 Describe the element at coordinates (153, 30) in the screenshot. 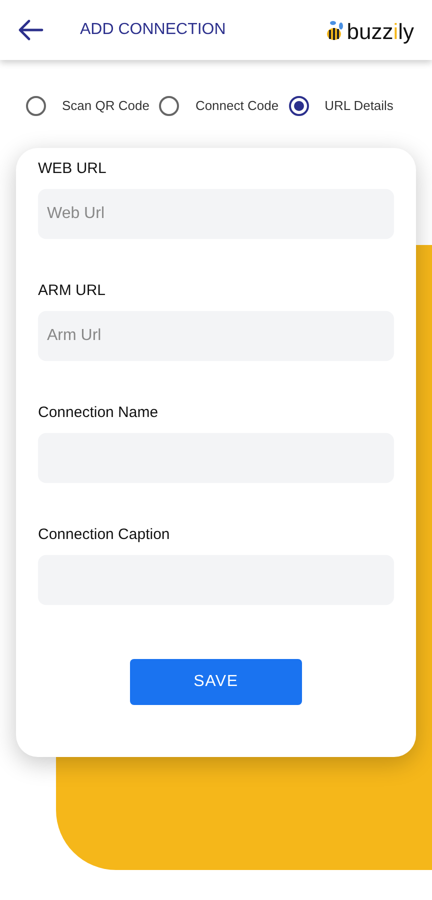

I see `screen-title: ADD CONNECTION` at that location.